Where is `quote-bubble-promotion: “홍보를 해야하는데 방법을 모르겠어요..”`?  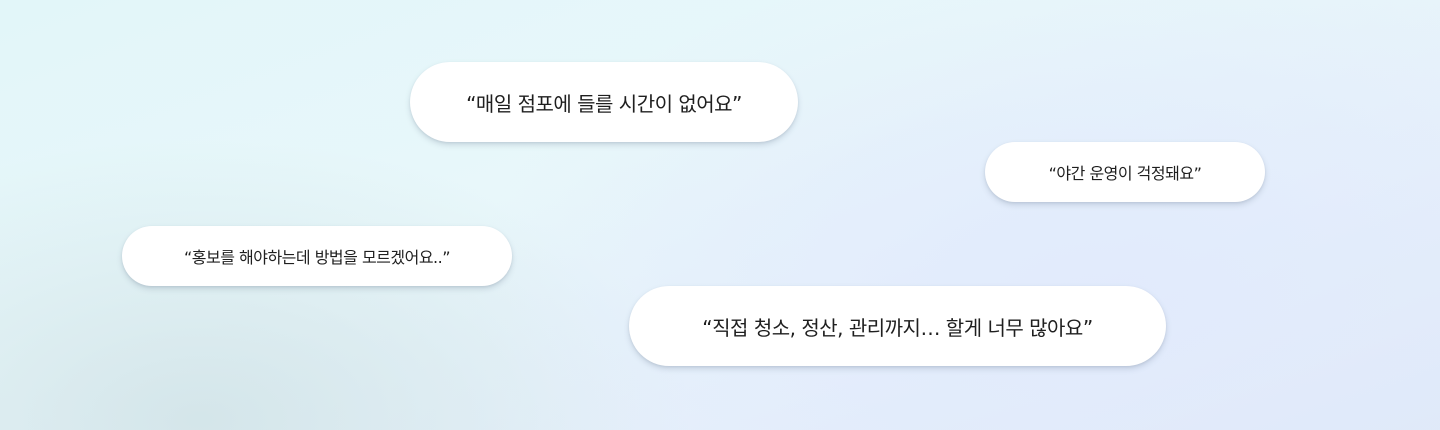
quote-bubble-promotion: “홍보를 해야하는데 방법을 모르겠어요..” is located at coordinates (317, 256).